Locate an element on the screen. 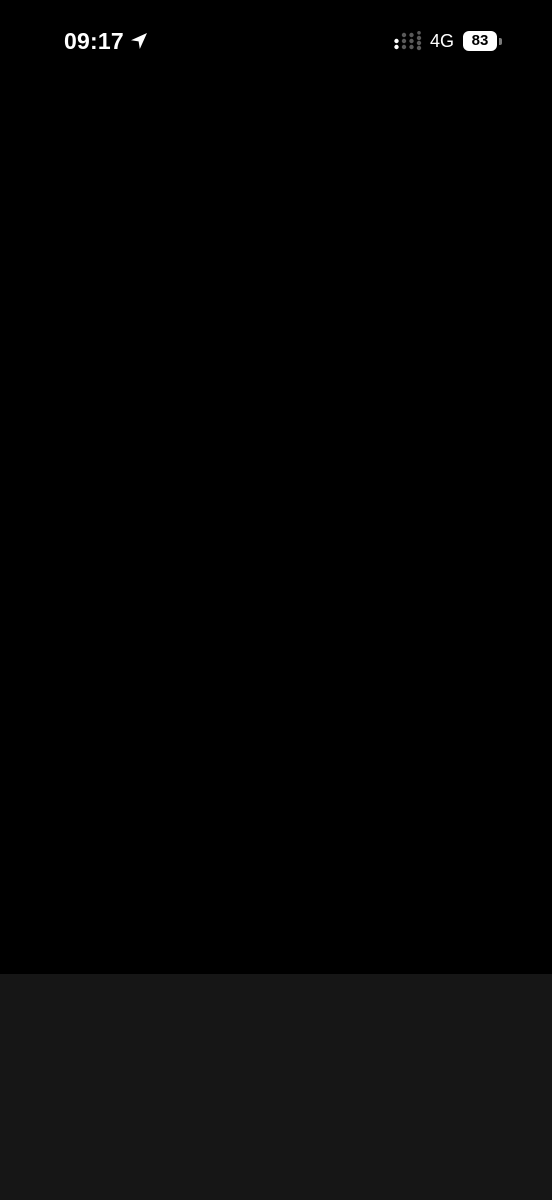 This screenshot has height=1200, width=552. status-time: 09:17 is located at coordinates (94, 41).